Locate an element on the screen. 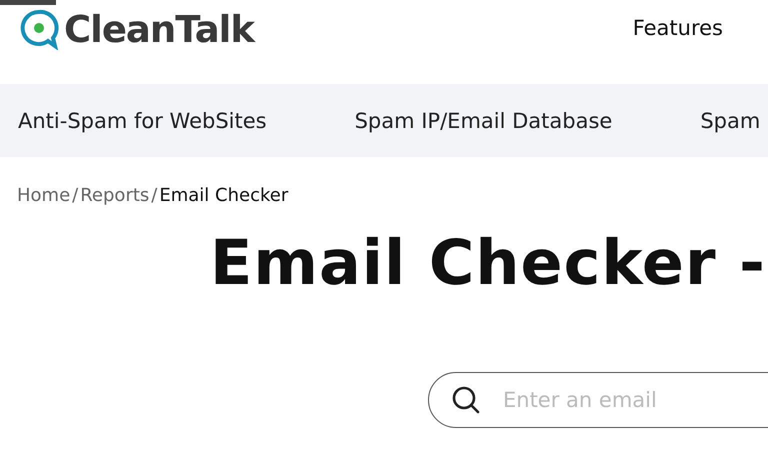 This screenshot has width=768, height=453. logo-text: CleanTalk is located at coordinates (159, 29).